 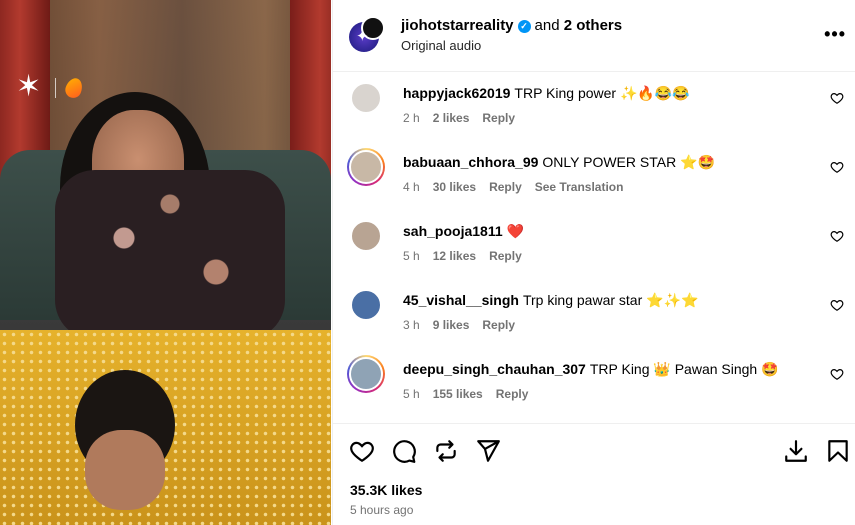 I want to click on comment-username: babuaan_chhora_99, so click(x=470, y=162).